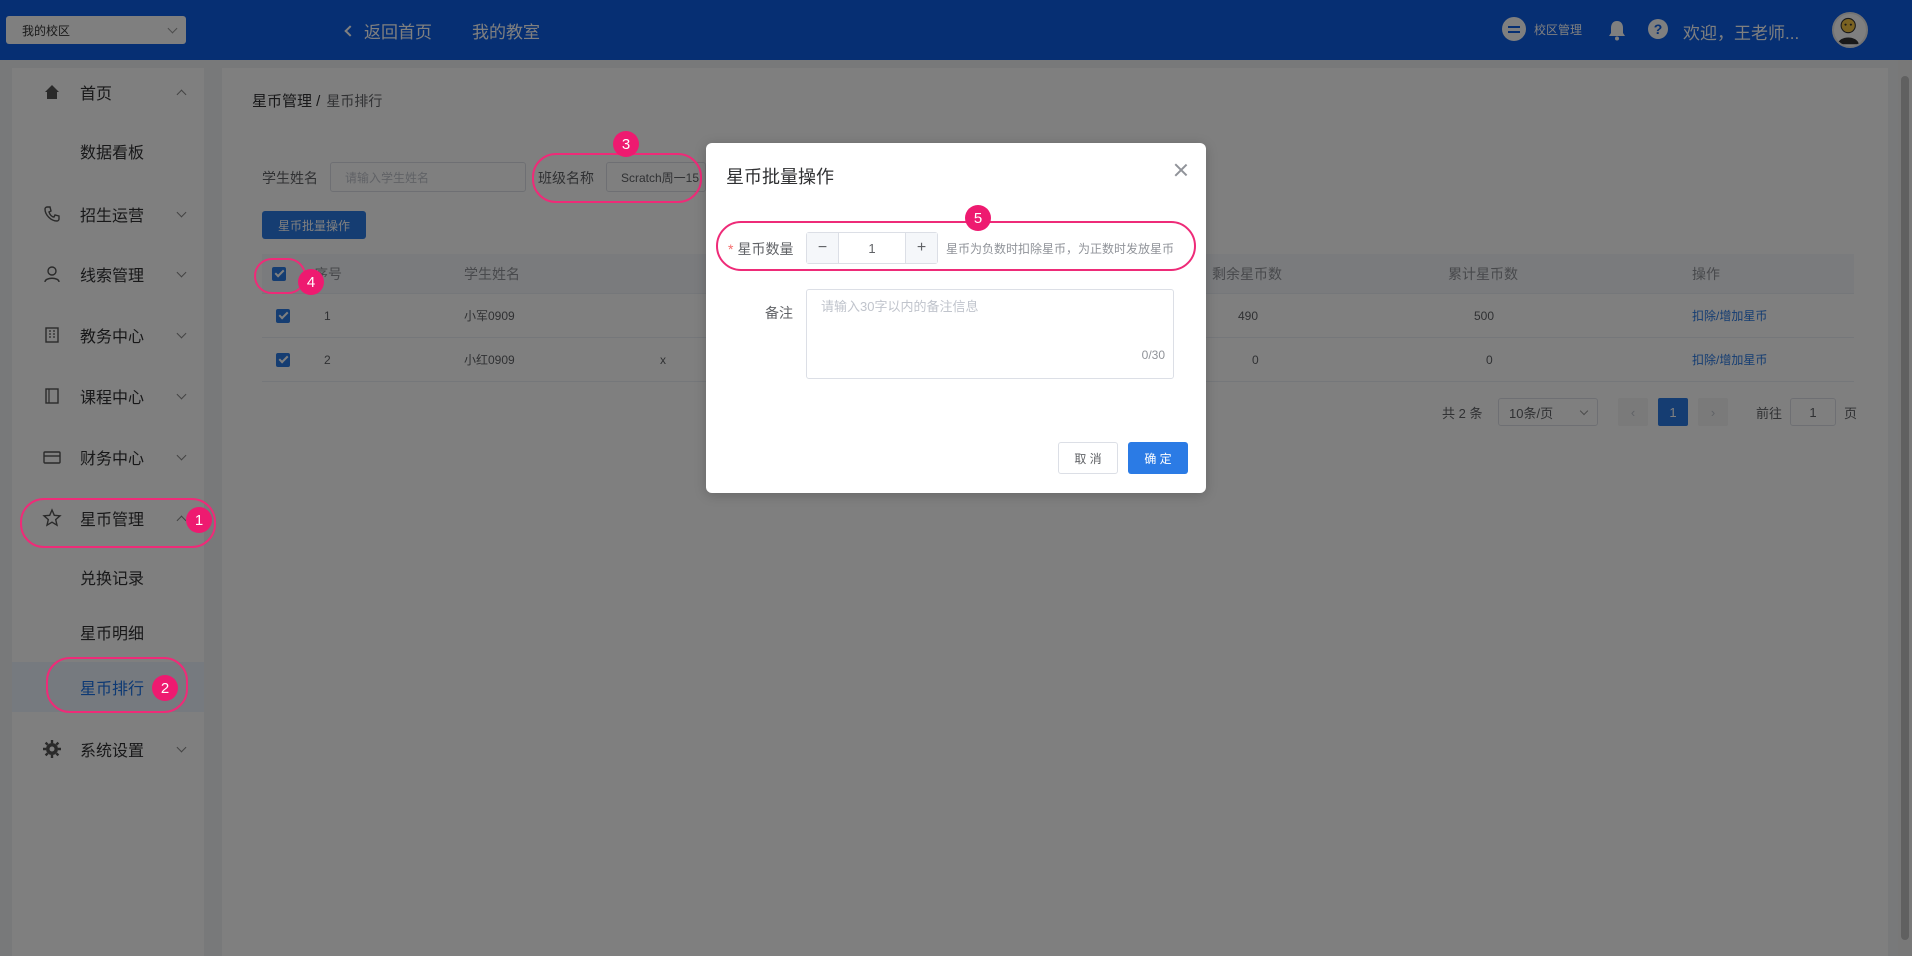 Image resolution: width=1912 pixels, height=956 pixels. What do you see at coordinates (626, 144) in the screenshot?
I see `step-badge: 3` at bounding box center [626, 144].